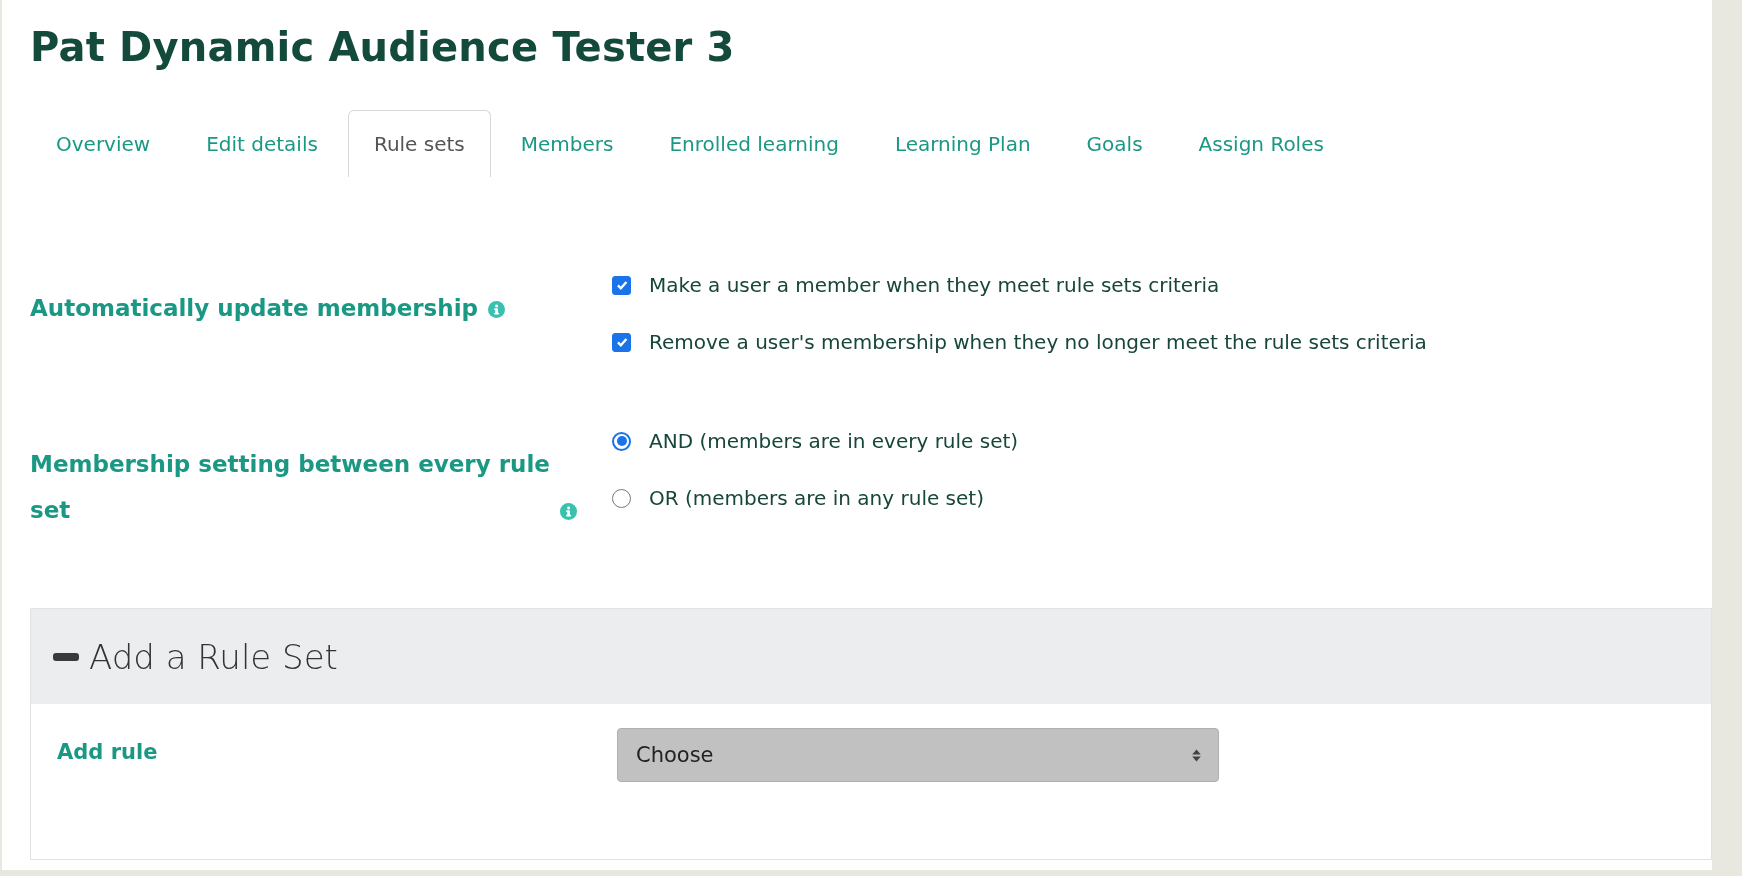 Image resolution: width=1742 pixels, height=876 pixels. What do you see at coordinates (621, 441) in the screenshot?
I see `radio-button` at bounding box center [621, 441].